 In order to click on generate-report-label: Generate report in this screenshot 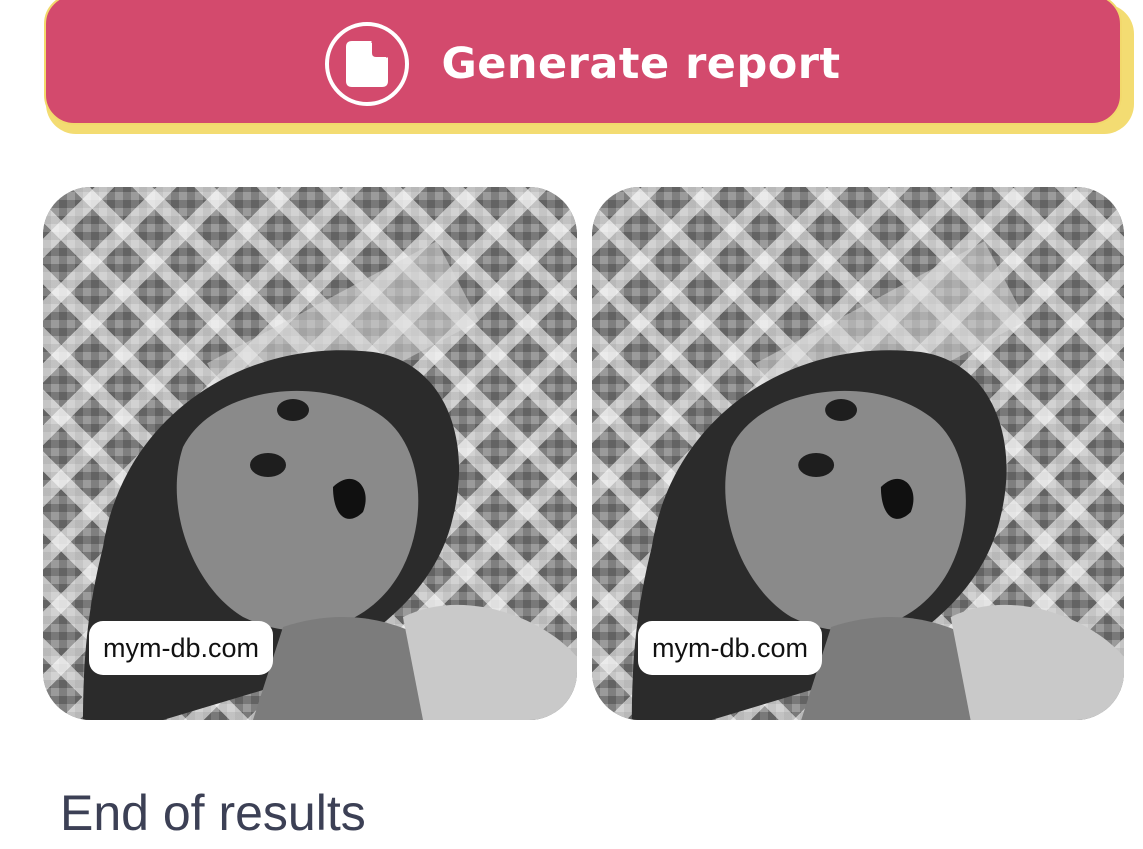, I will do `click(641, 63)`.